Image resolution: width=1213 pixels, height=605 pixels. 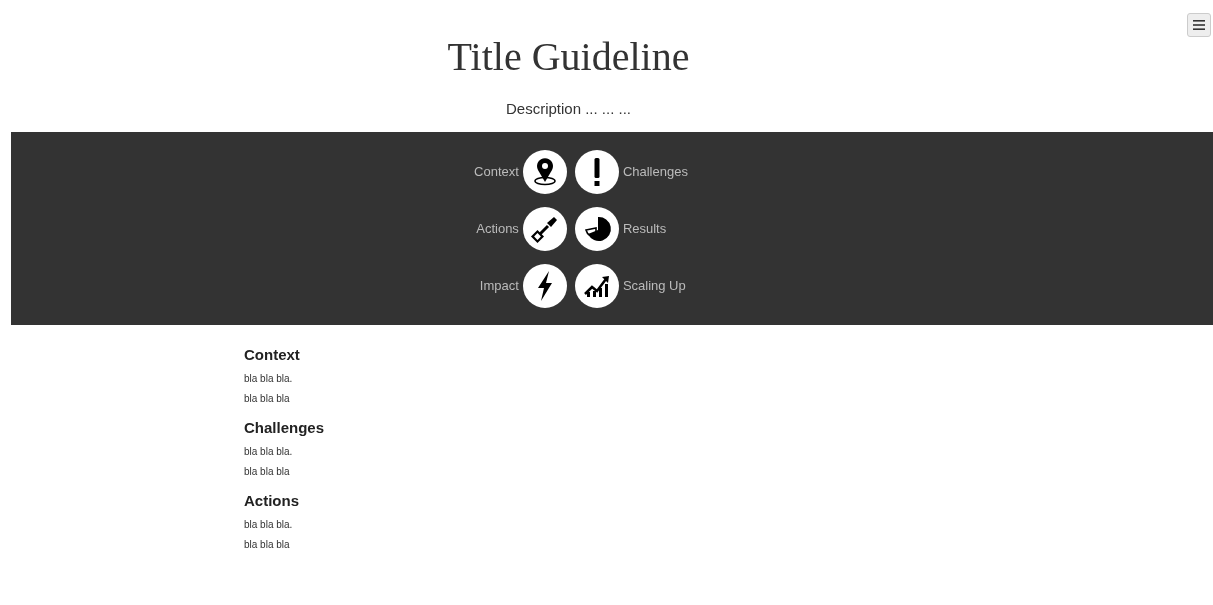 What do you see at coordinates (631, 285) in the screenshot?
I see `nav-link: Scaling Up` at bounding box center [631, 285].